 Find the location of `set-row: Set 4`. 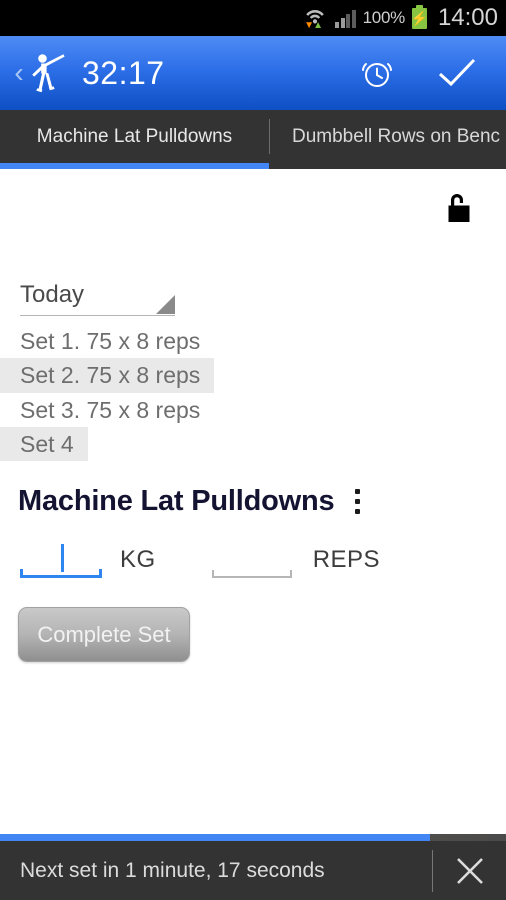

set-row: Set 4 is located at coordinates (253, 444).